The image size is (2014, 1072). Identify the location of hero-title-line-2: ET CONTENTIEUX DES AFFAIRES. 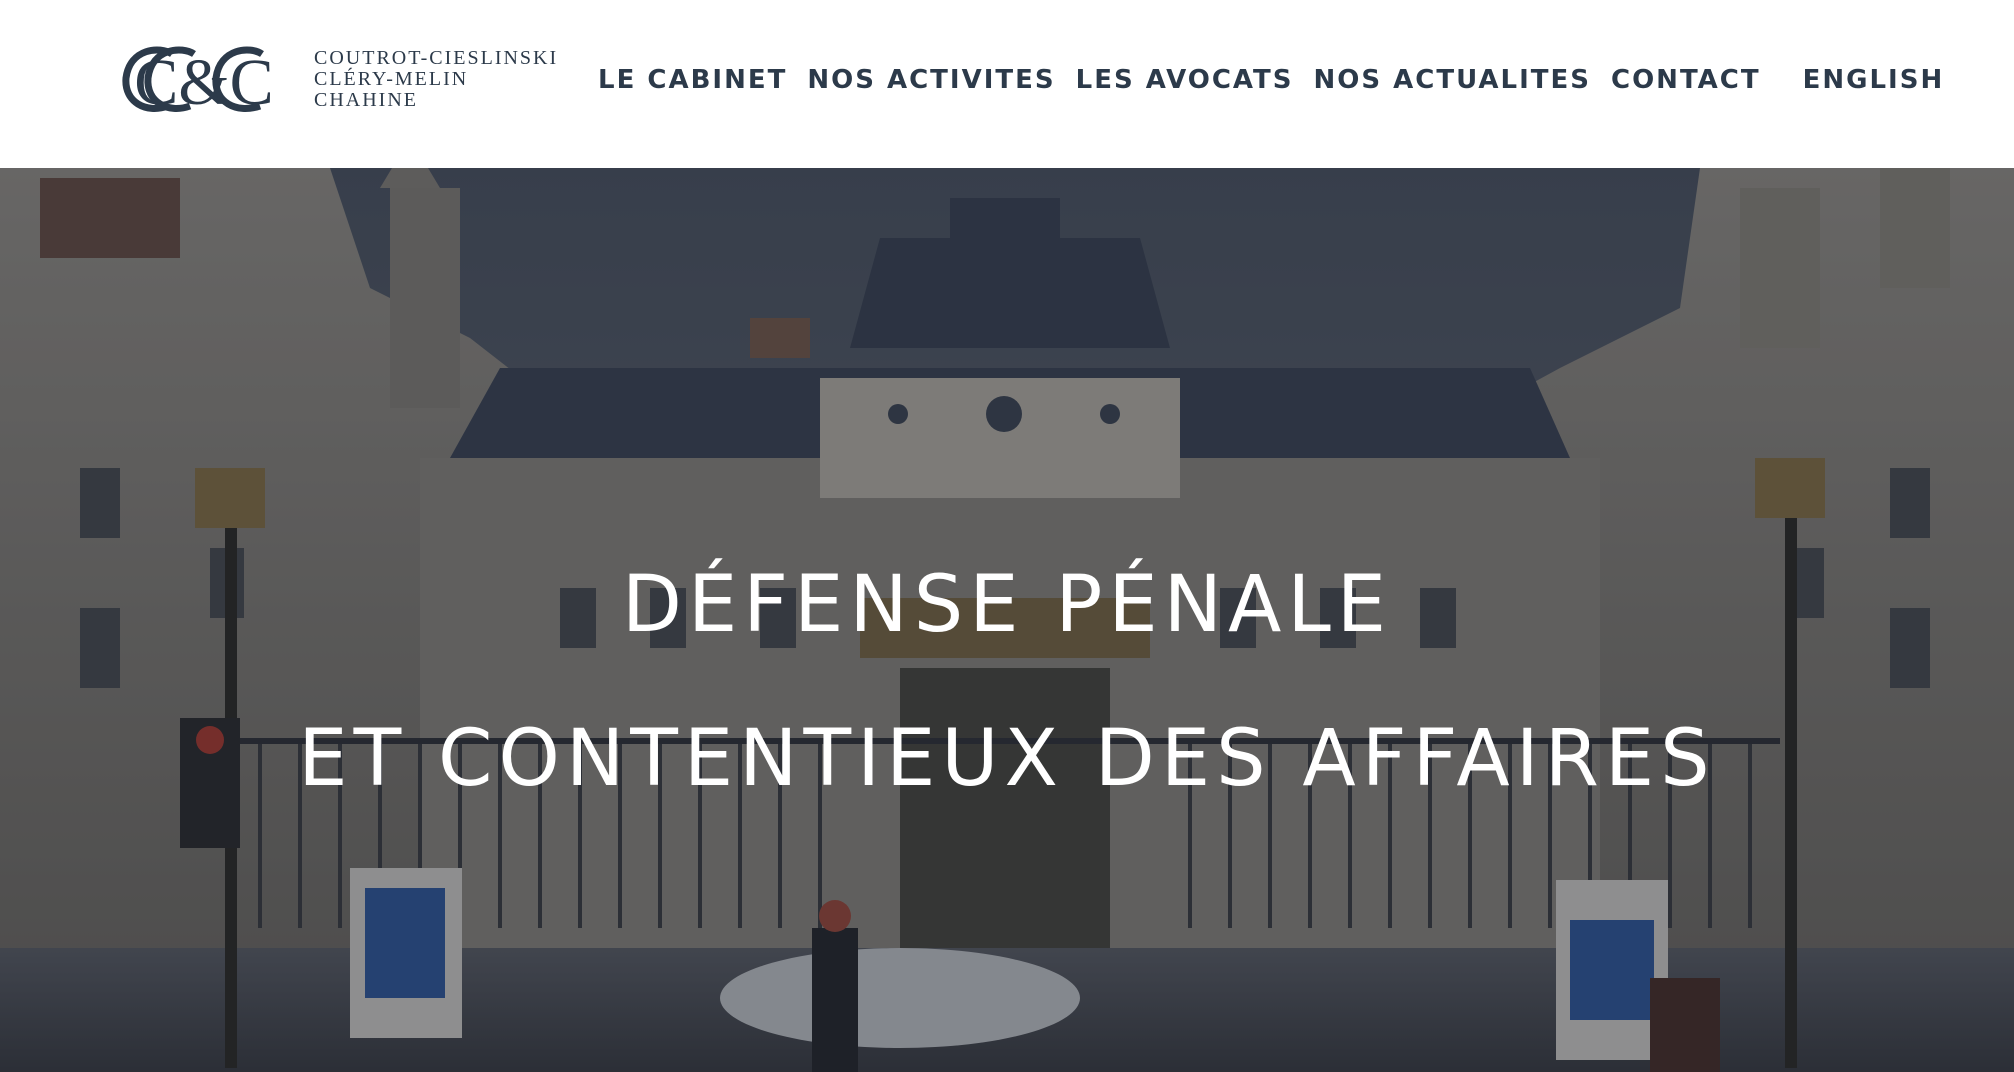
(1007, 759).